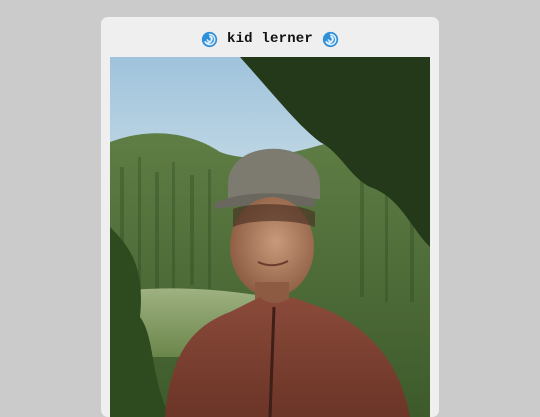 Image resolution: width=540 pixels, height=417 pixels. I want to click on profile-name: kid lerner, so click(269, 39).